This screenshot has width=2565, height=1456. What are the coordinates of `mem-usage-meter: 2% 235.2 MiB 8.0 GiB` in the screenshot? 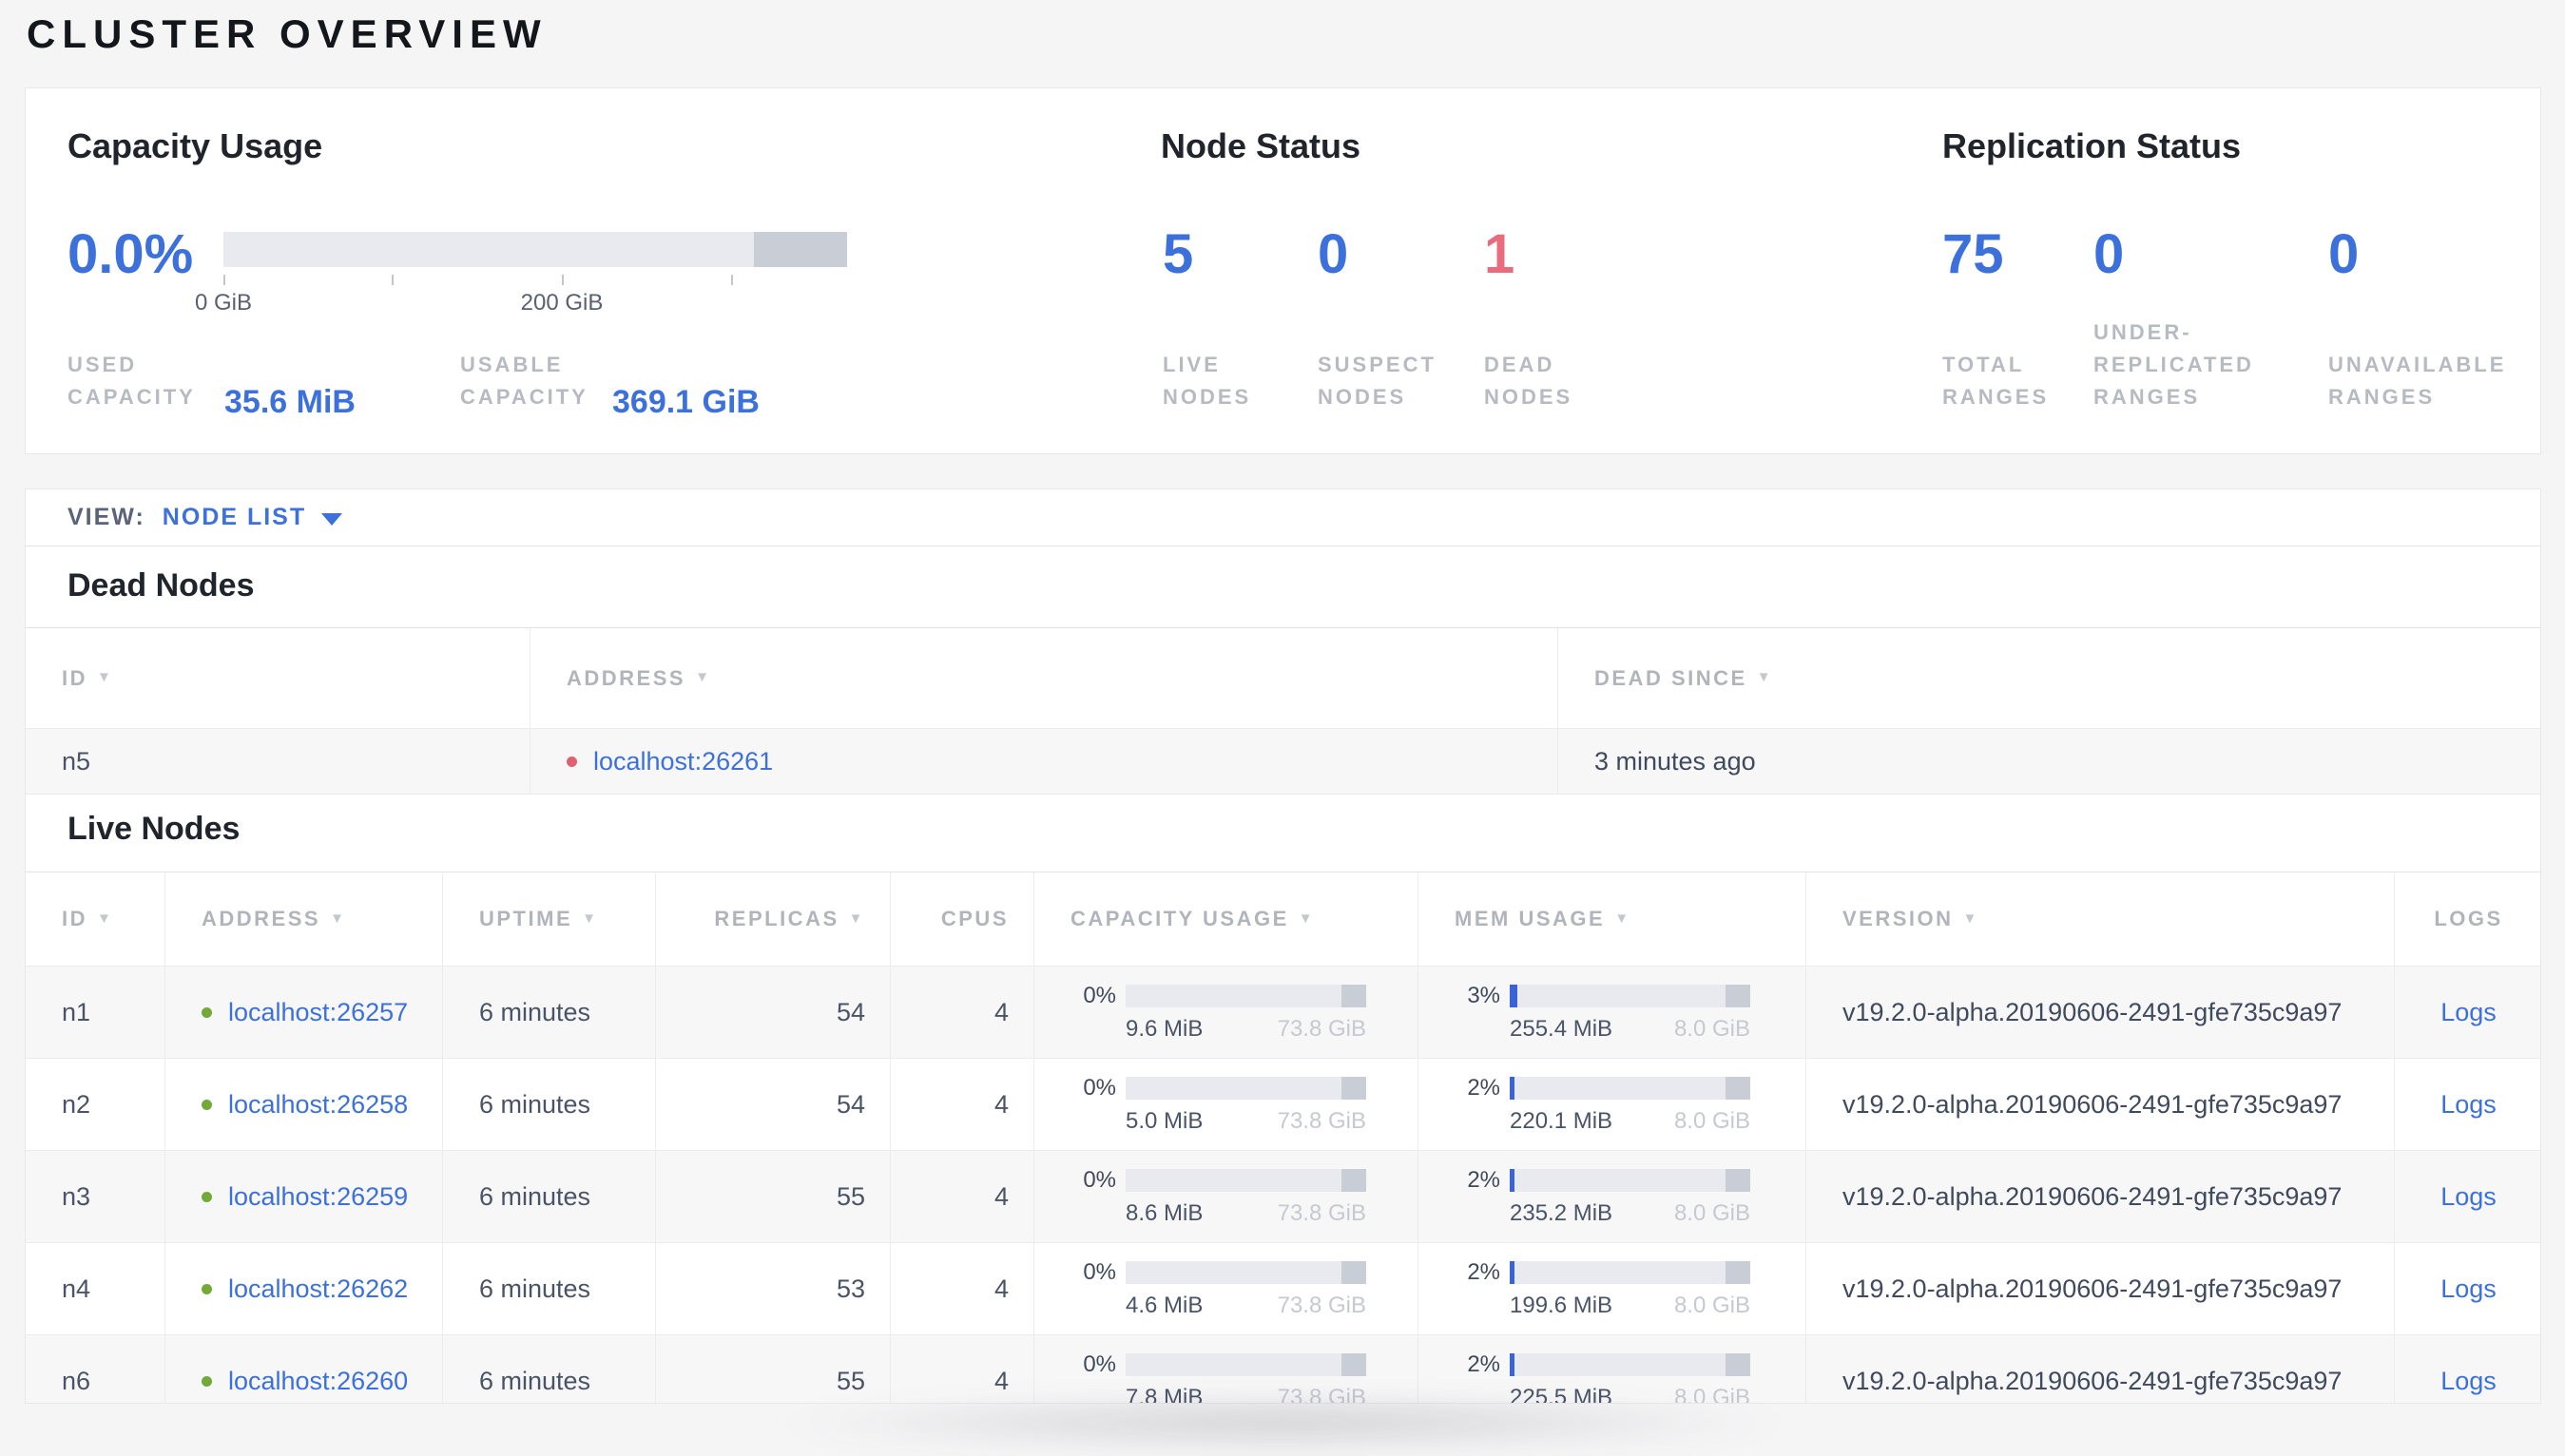 It's located at (1584, 1197).